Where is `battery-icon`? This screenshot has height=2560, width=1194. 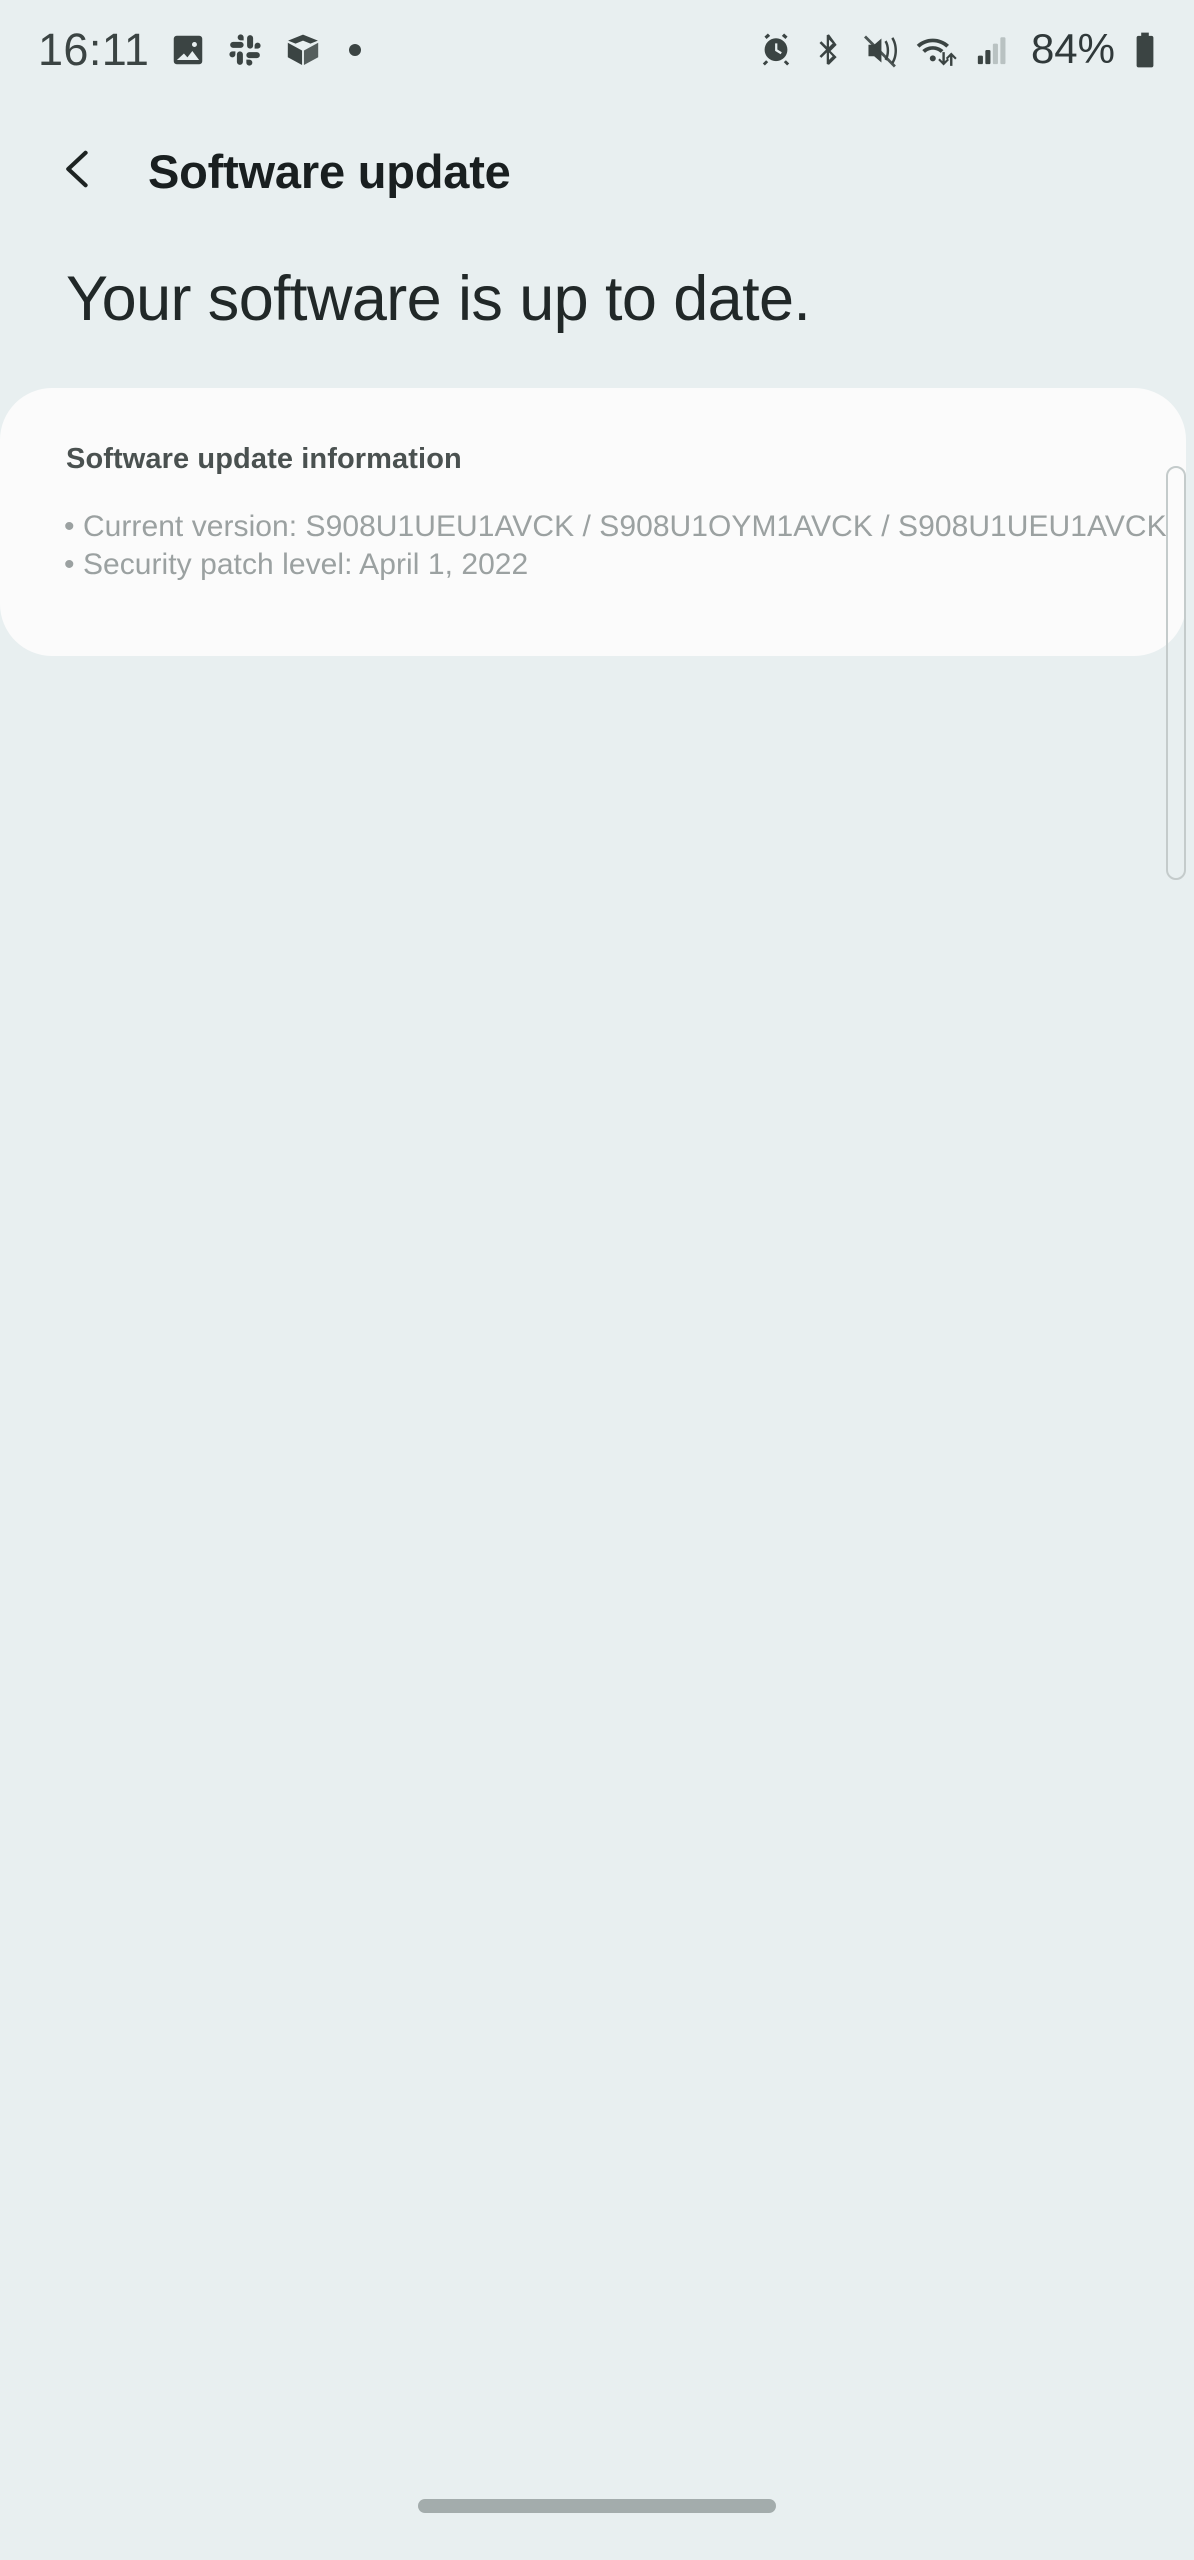
battery-icon is located at coordinates (1145, 50).